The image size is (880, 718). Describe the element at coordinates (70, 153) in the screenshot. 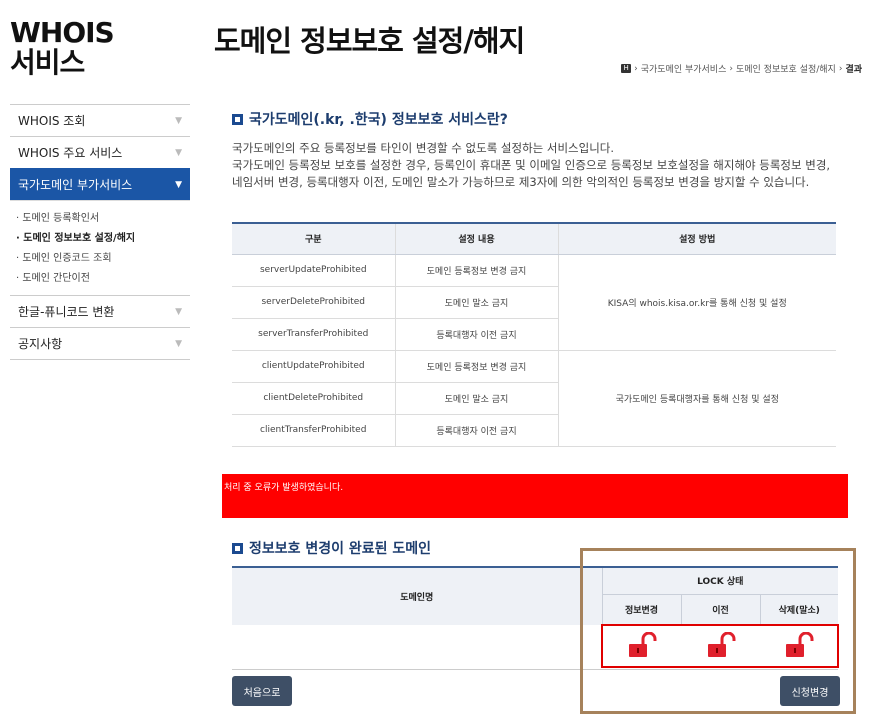

I see `sidebar-item-label: WHOIS 주요 서비스` at that location.